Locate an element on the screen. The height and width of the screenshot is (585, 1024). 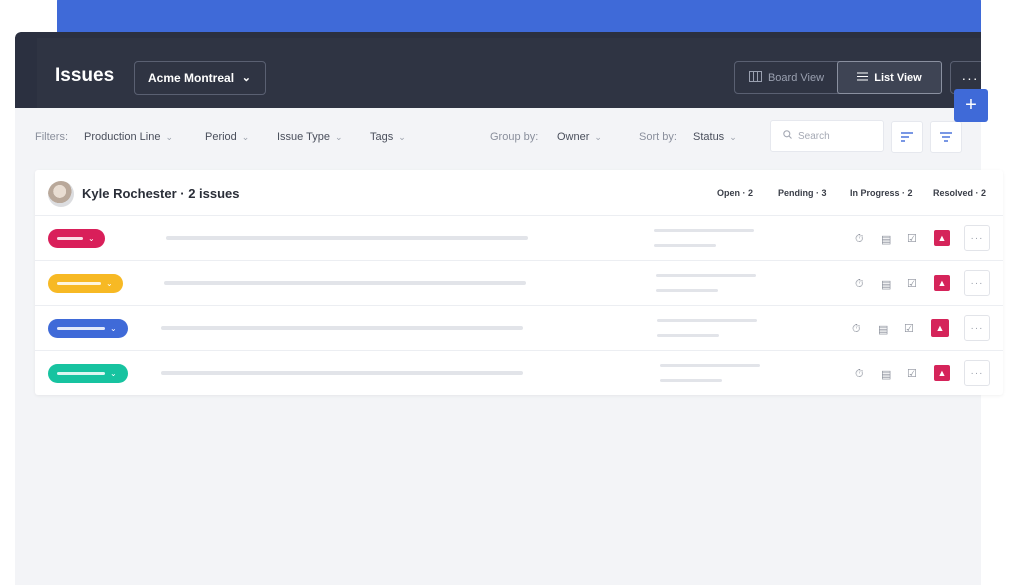
filter-button is located at coordinates (946, 137).